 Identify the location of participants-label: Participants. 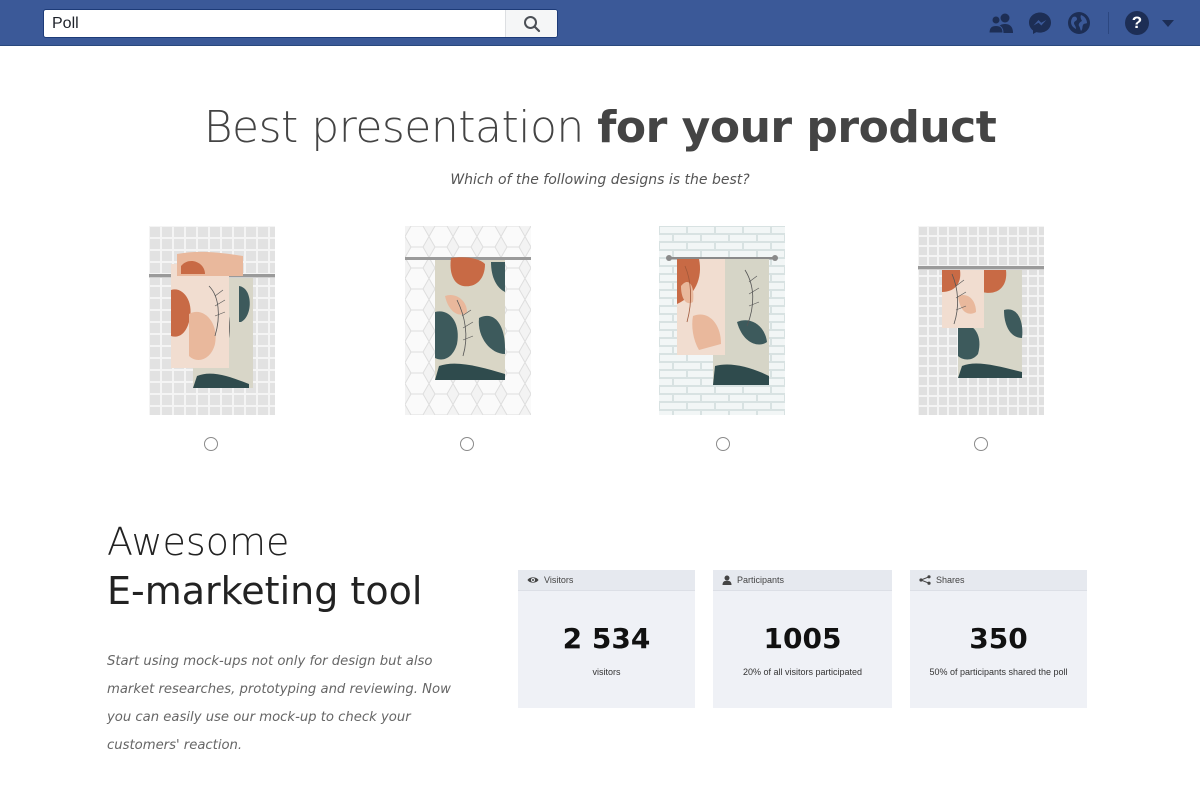
(761, 580).